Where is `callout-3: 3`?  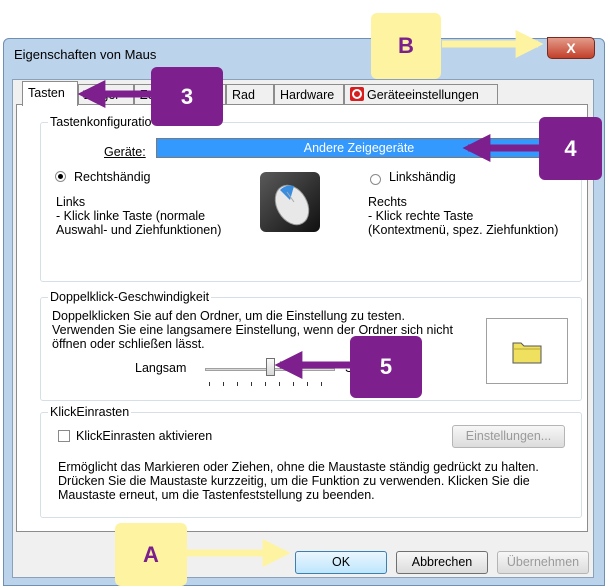
callout-3: 3 is located at coordinates (187, 96).